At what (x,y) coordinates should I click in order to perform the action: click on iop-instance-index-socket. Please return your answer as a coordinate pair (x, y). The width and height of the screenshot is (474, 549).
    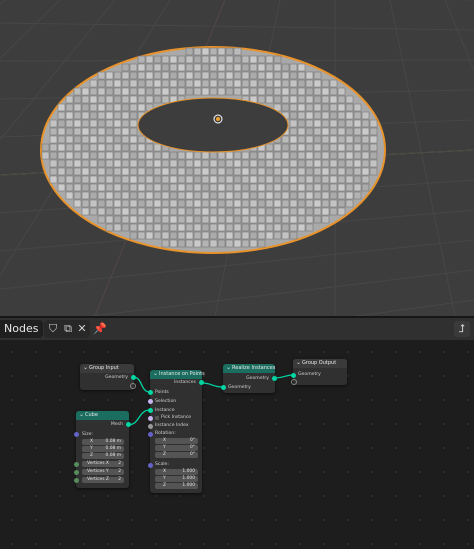
    Looking at the image, I should click on (150, 426).